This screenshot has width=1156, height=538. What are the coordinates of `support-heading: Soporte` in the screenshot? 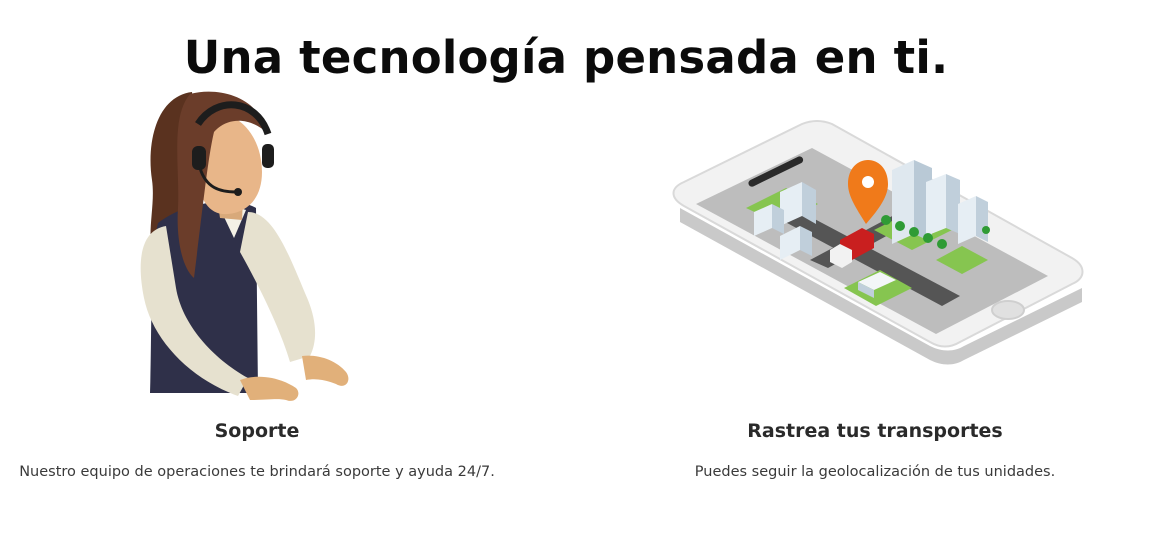 It's located at (257, 431).